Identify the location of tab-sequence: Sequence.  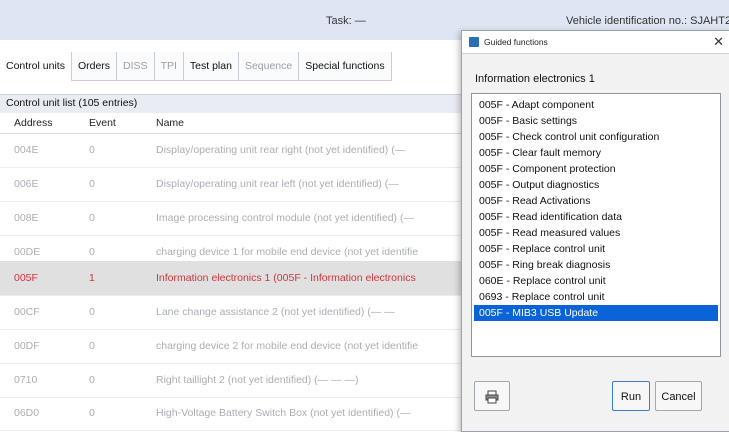
(269, 66).